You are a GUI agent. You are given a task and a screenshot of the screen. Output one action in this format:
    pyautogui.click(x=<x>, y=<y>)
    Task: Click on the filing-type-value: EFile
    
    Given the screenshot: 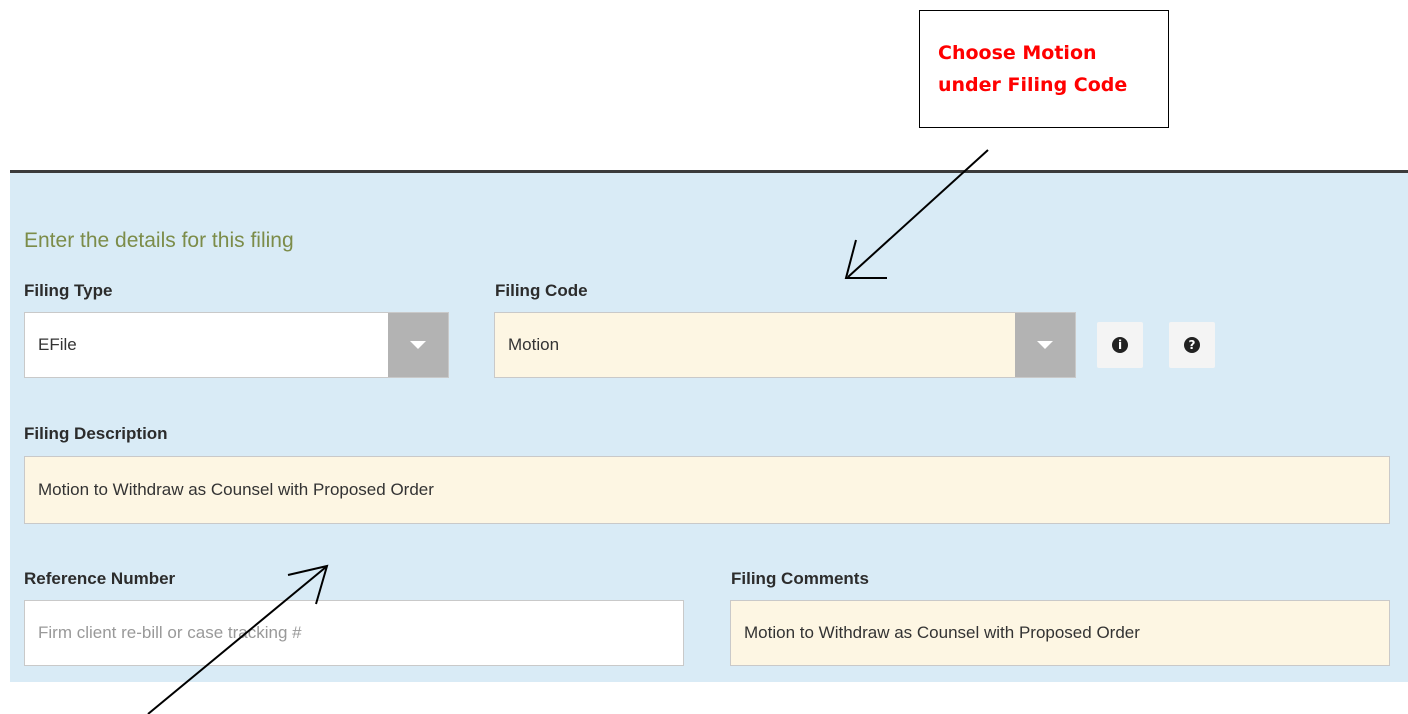 What is the action you would take?
    pyautogui.click(x=57, y=344)
    